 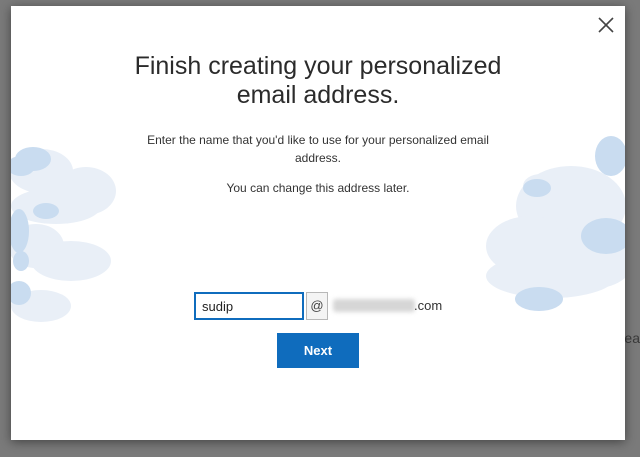 What do you see at coordinates (317, 306) in the screenshot?
I see `at-symbol-box: @` at bounding box center [317, 306].